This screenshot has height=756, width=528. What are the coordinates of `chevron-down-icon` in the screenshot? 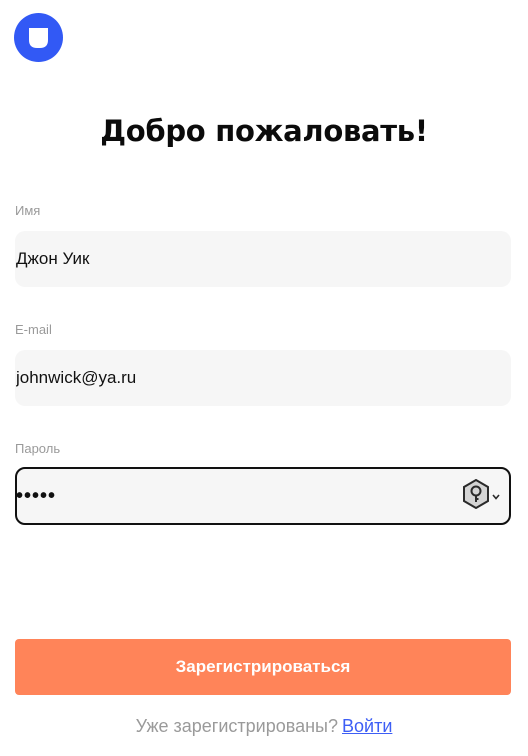 It's located at (496, 496).